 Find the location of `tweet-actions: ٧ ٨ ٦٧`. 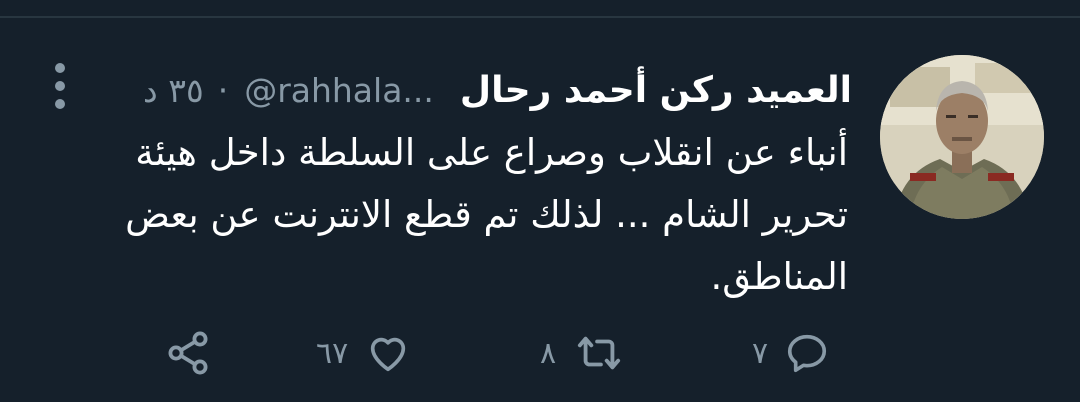

tweet-actions: ٧ ٨ ٦٧ is located at coordinates (540, 353).